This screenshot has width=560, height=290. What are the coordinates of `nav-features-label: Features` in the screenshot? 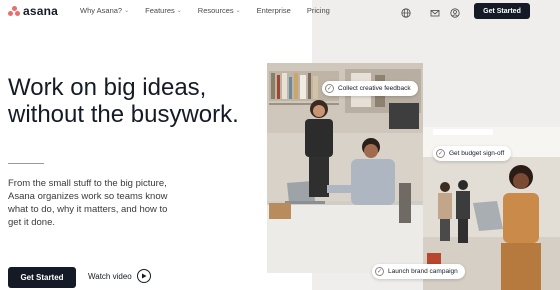 It's located at (160, 10).